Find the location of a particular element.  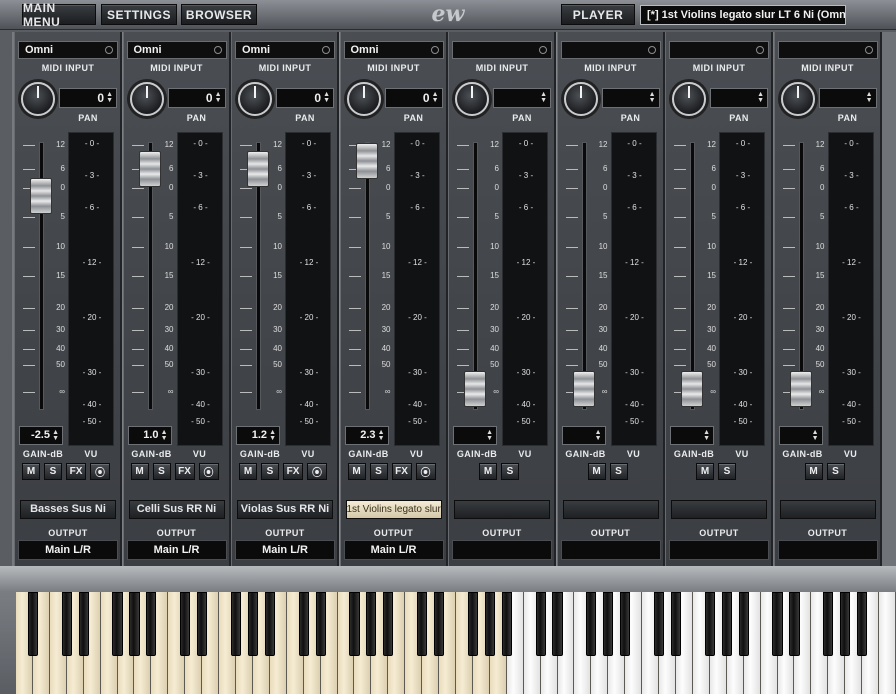

main-menu-button: MAIN MENU is located at coordinates (59, 15).